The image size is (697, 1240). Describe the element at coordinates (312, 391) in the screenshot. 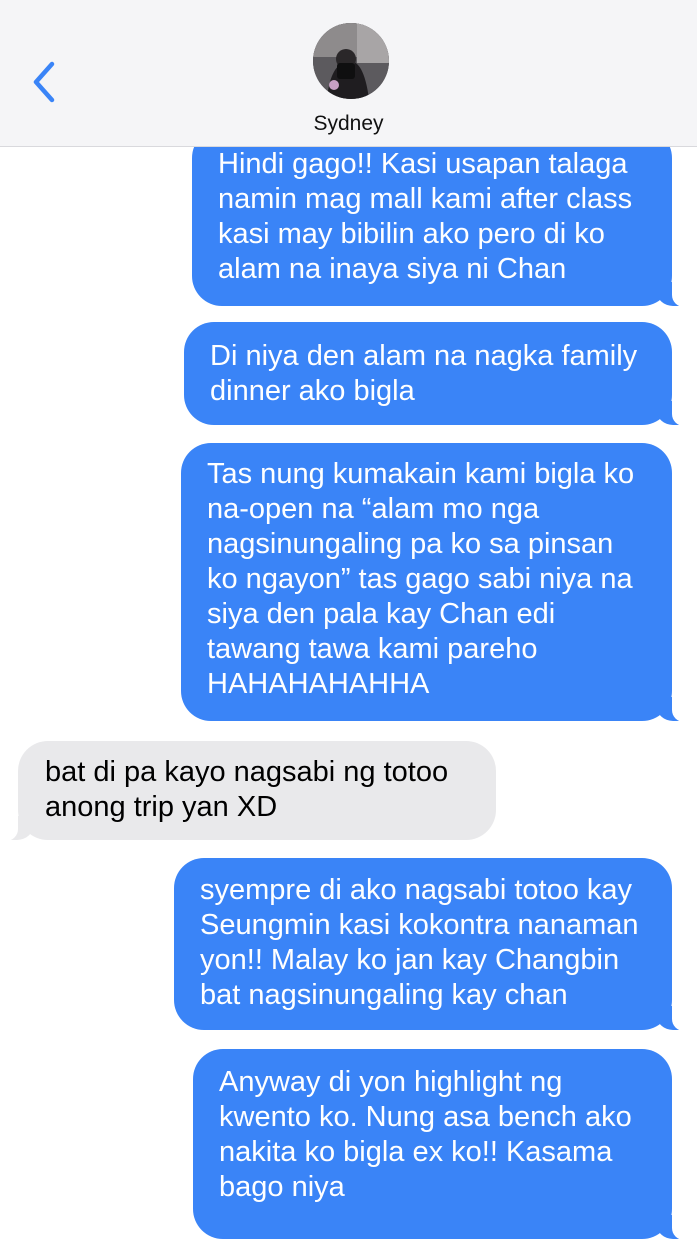

I see `message-line: dinner ako bigla` at that location.